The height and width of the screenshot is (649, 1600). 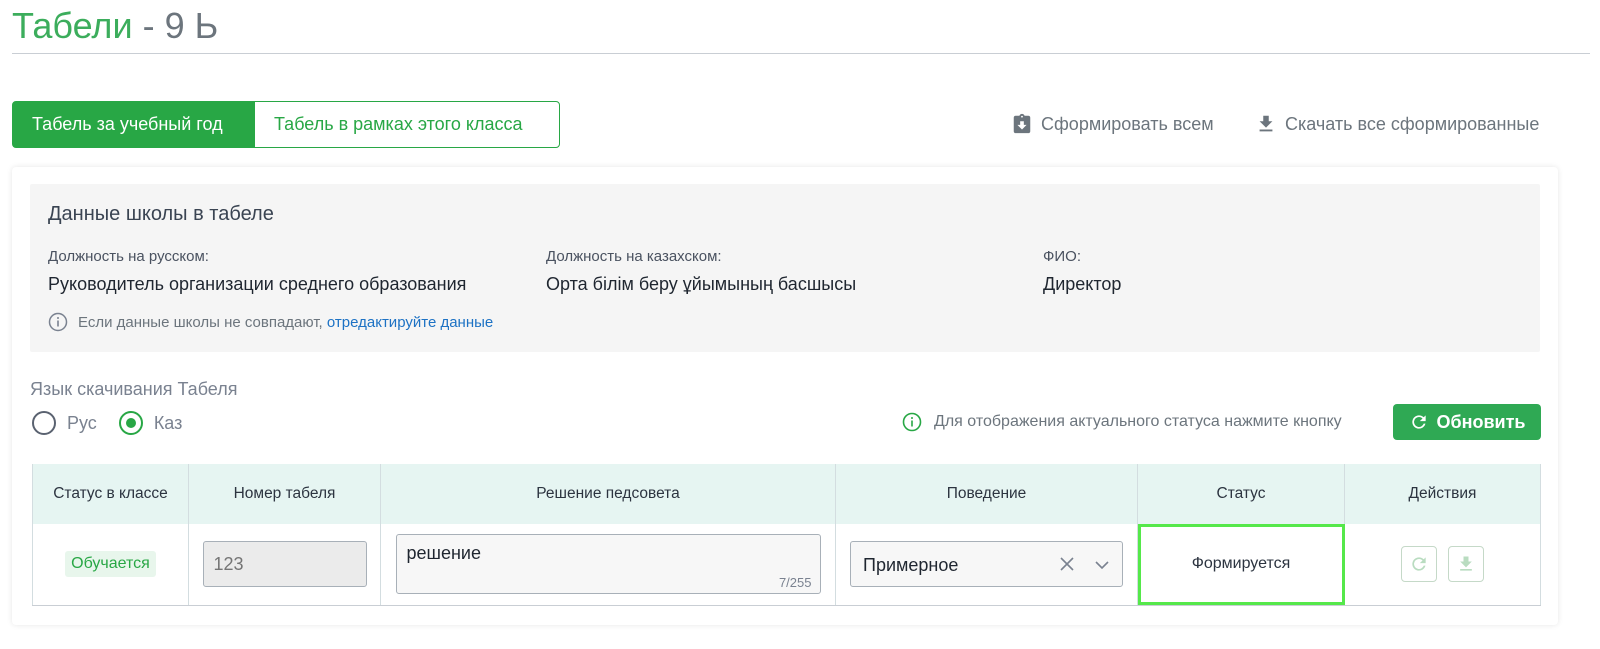 I want to click on form-all-button: Сформировать всем, so click(x=1112, y=124).